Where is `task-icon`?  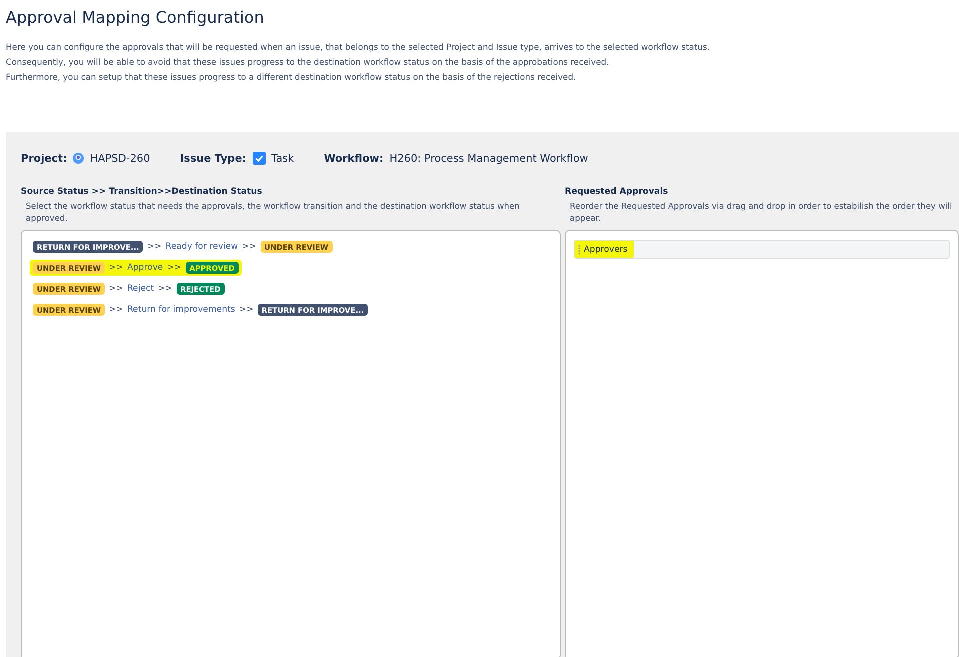
task-icon is located at coordinates (259, 158).